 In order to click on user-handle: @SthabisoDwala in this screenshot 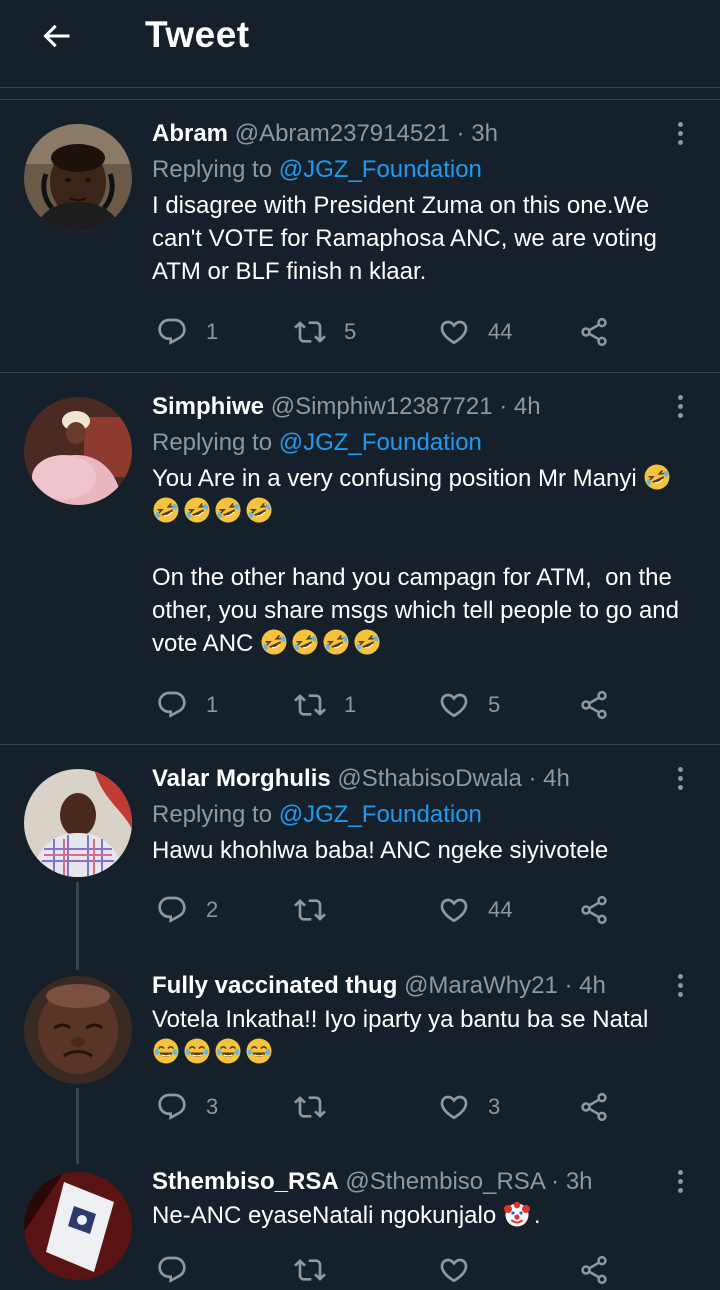, I will do `click(429, 778)`.